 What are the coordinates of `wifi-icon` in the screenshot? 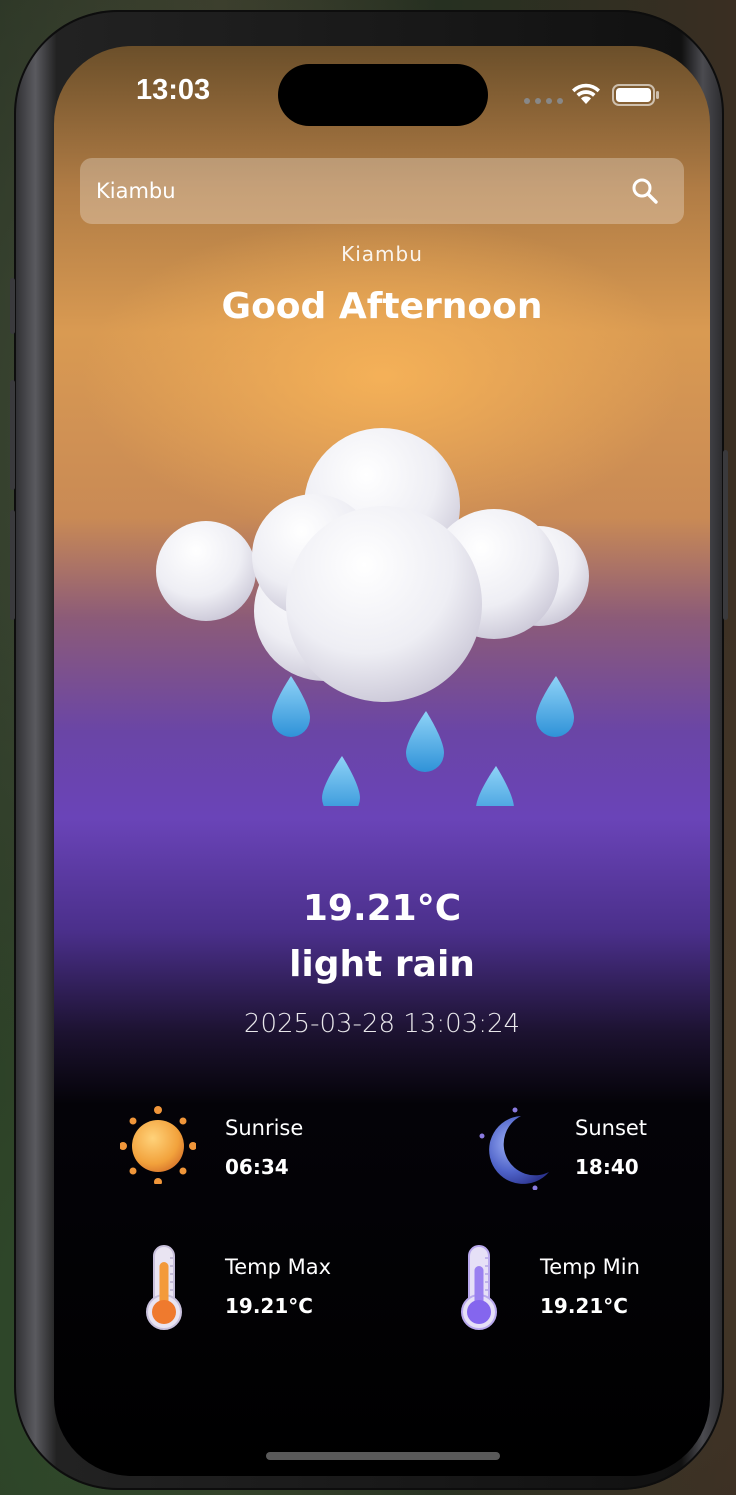 It's located at (586, 93).